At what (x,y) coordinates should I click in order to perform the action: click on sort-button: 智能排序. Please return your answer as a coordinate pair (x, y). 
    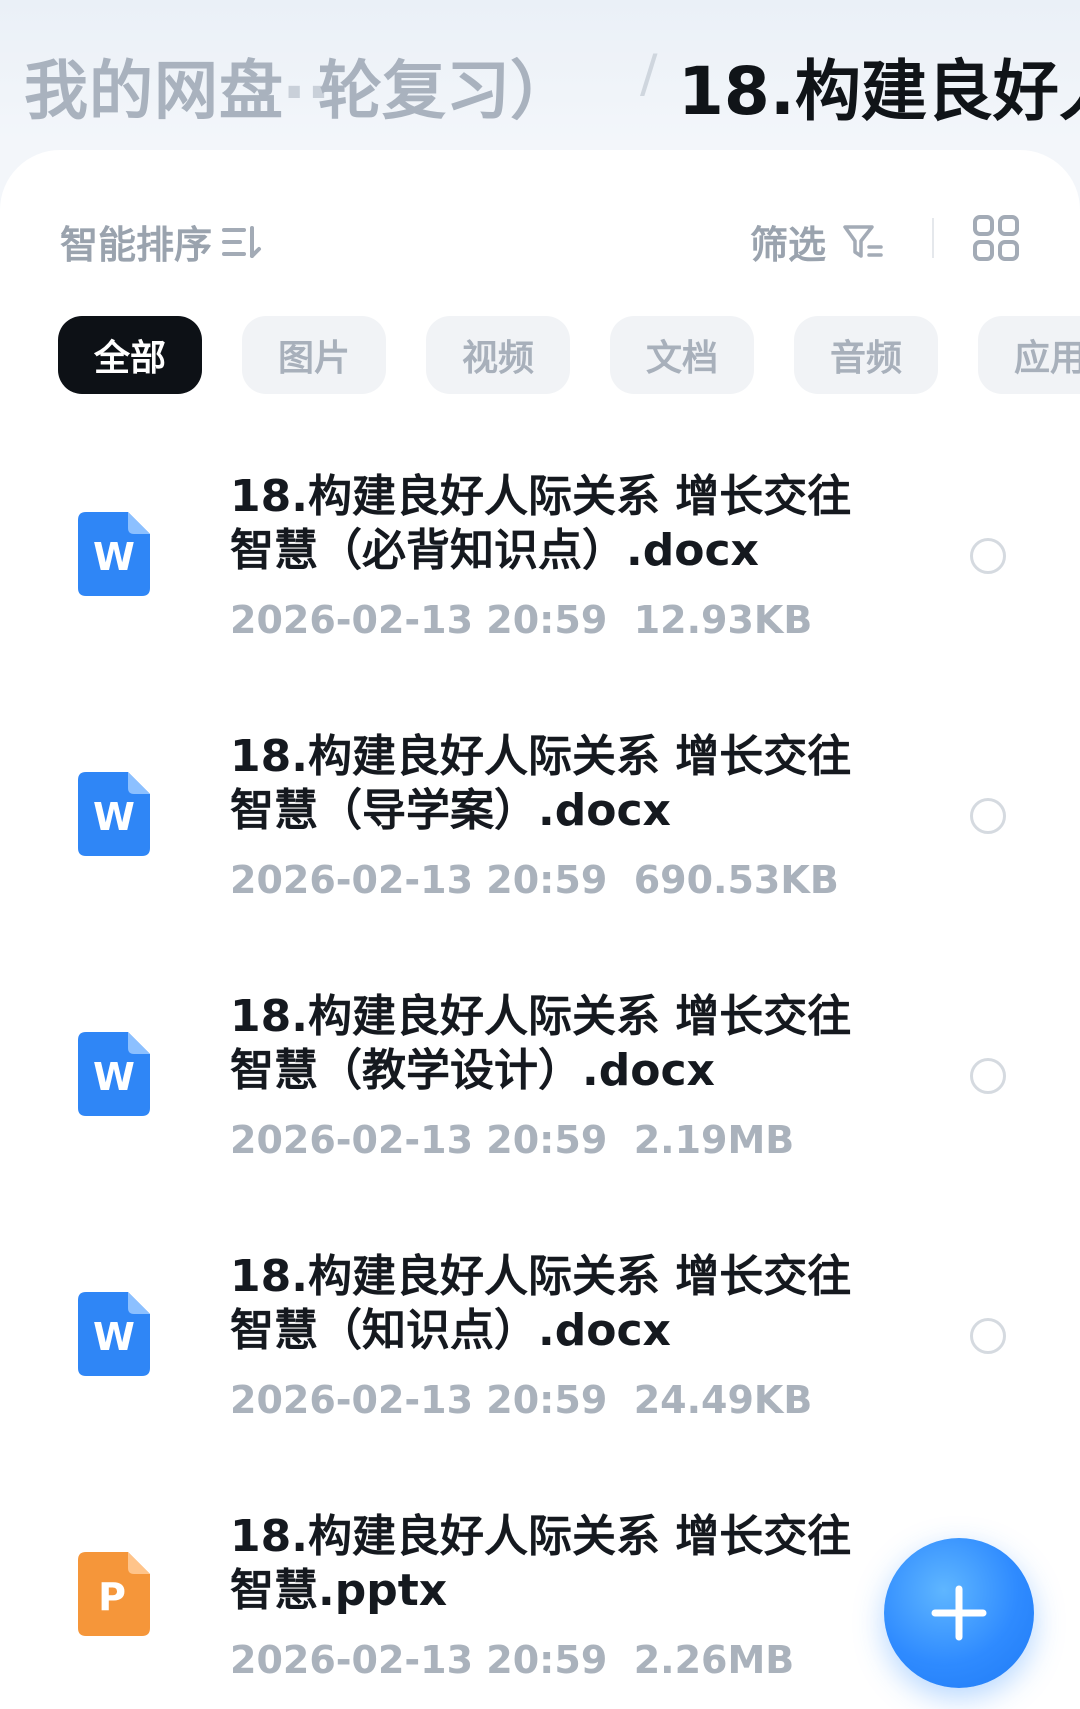
    Looking at the image, I should click on (161, 241).